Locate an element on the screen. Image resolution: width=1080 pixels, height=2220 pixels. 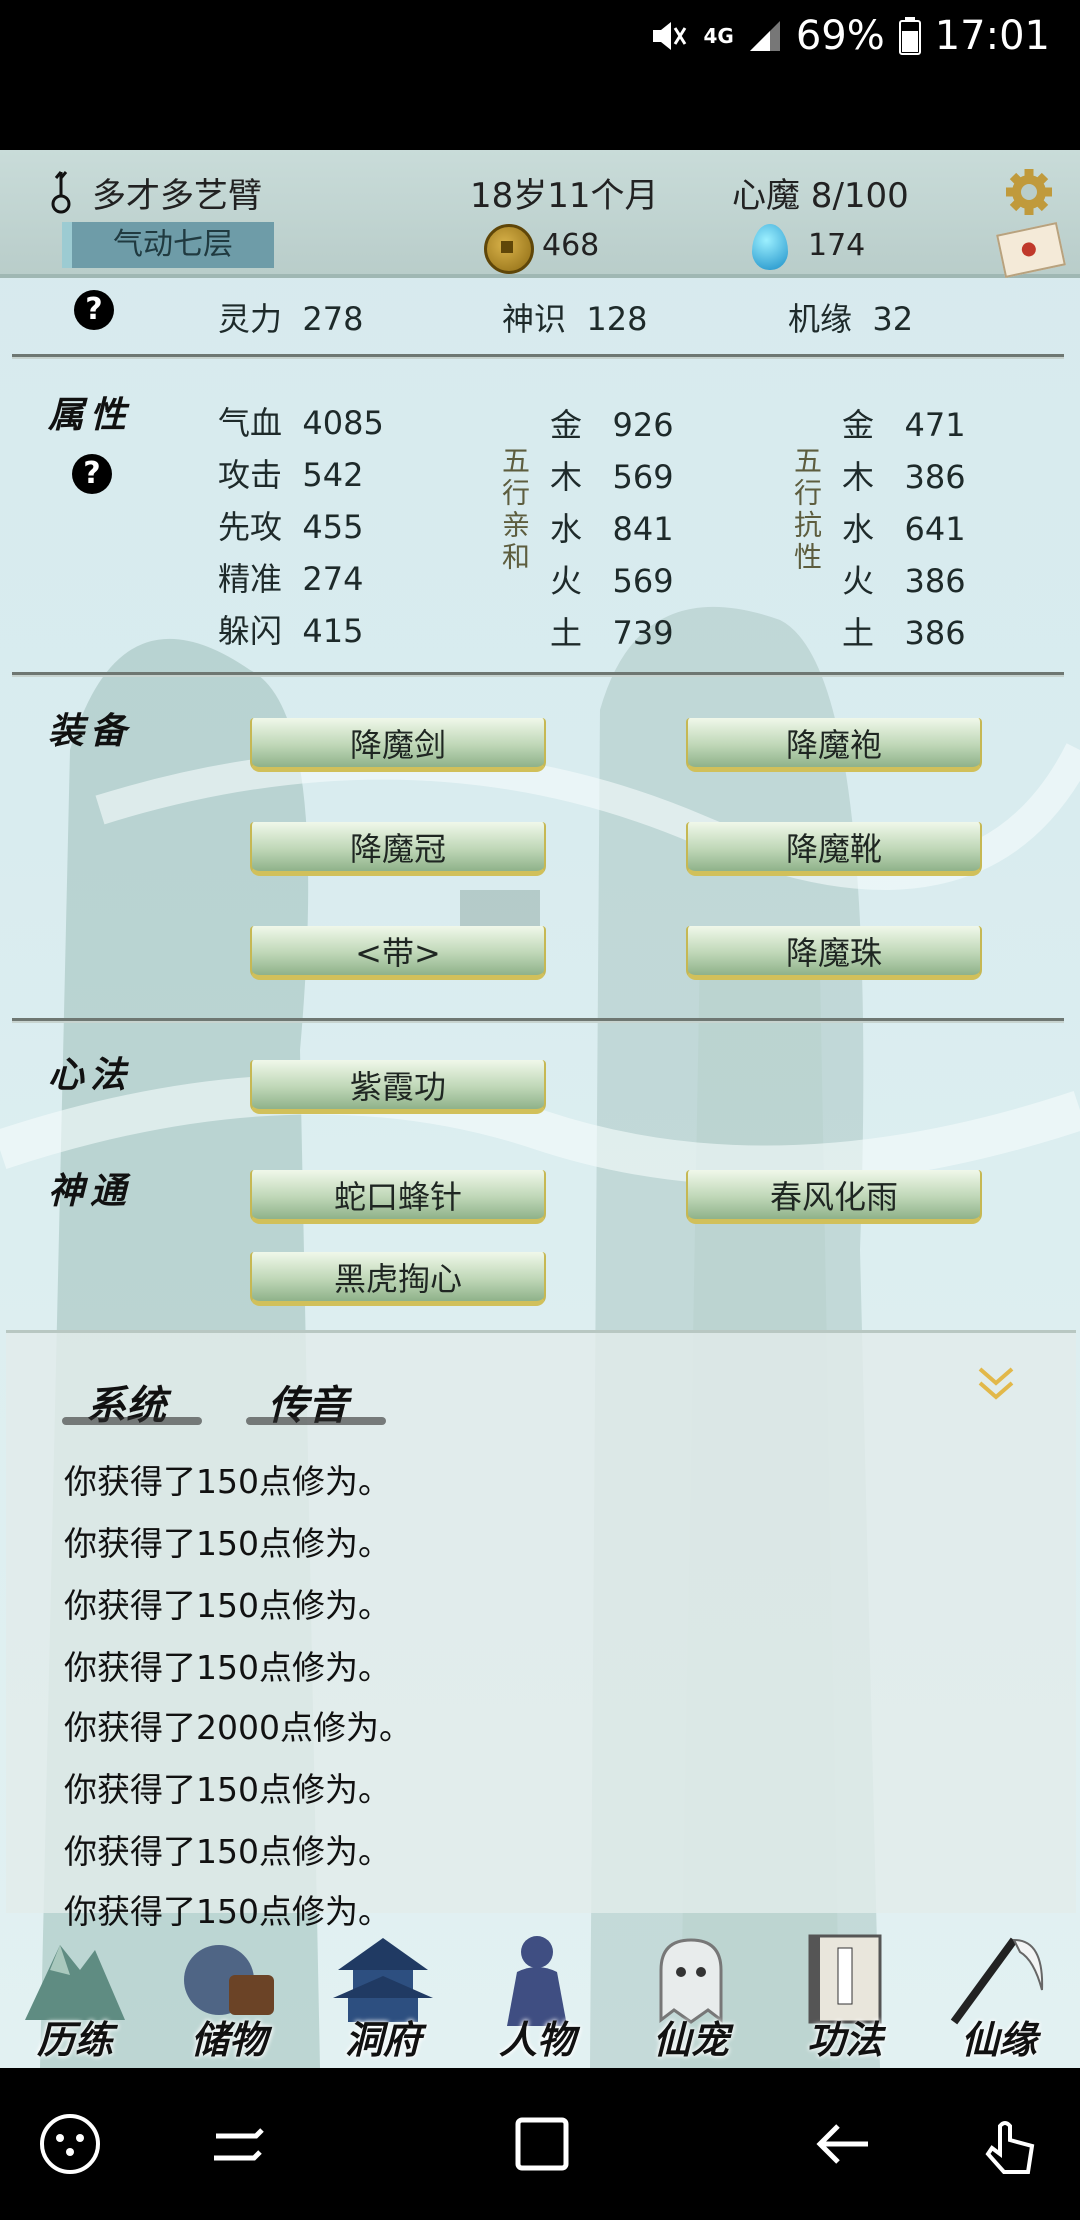
resist-earth: 土 386 is located at coordinates (904, 633).